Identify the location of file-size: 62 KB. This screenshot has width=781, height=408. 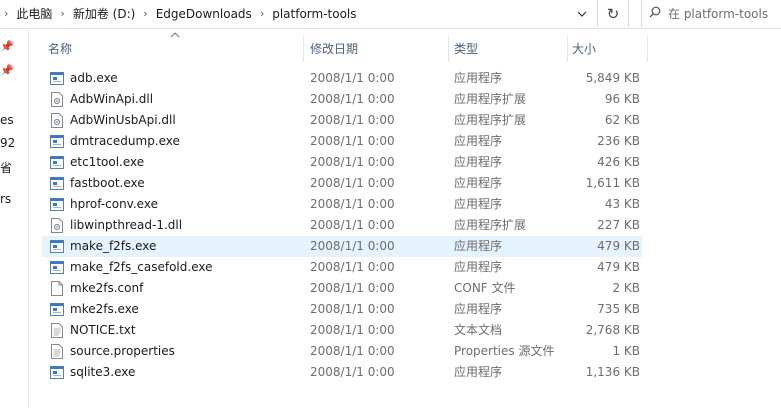
(622, 120).